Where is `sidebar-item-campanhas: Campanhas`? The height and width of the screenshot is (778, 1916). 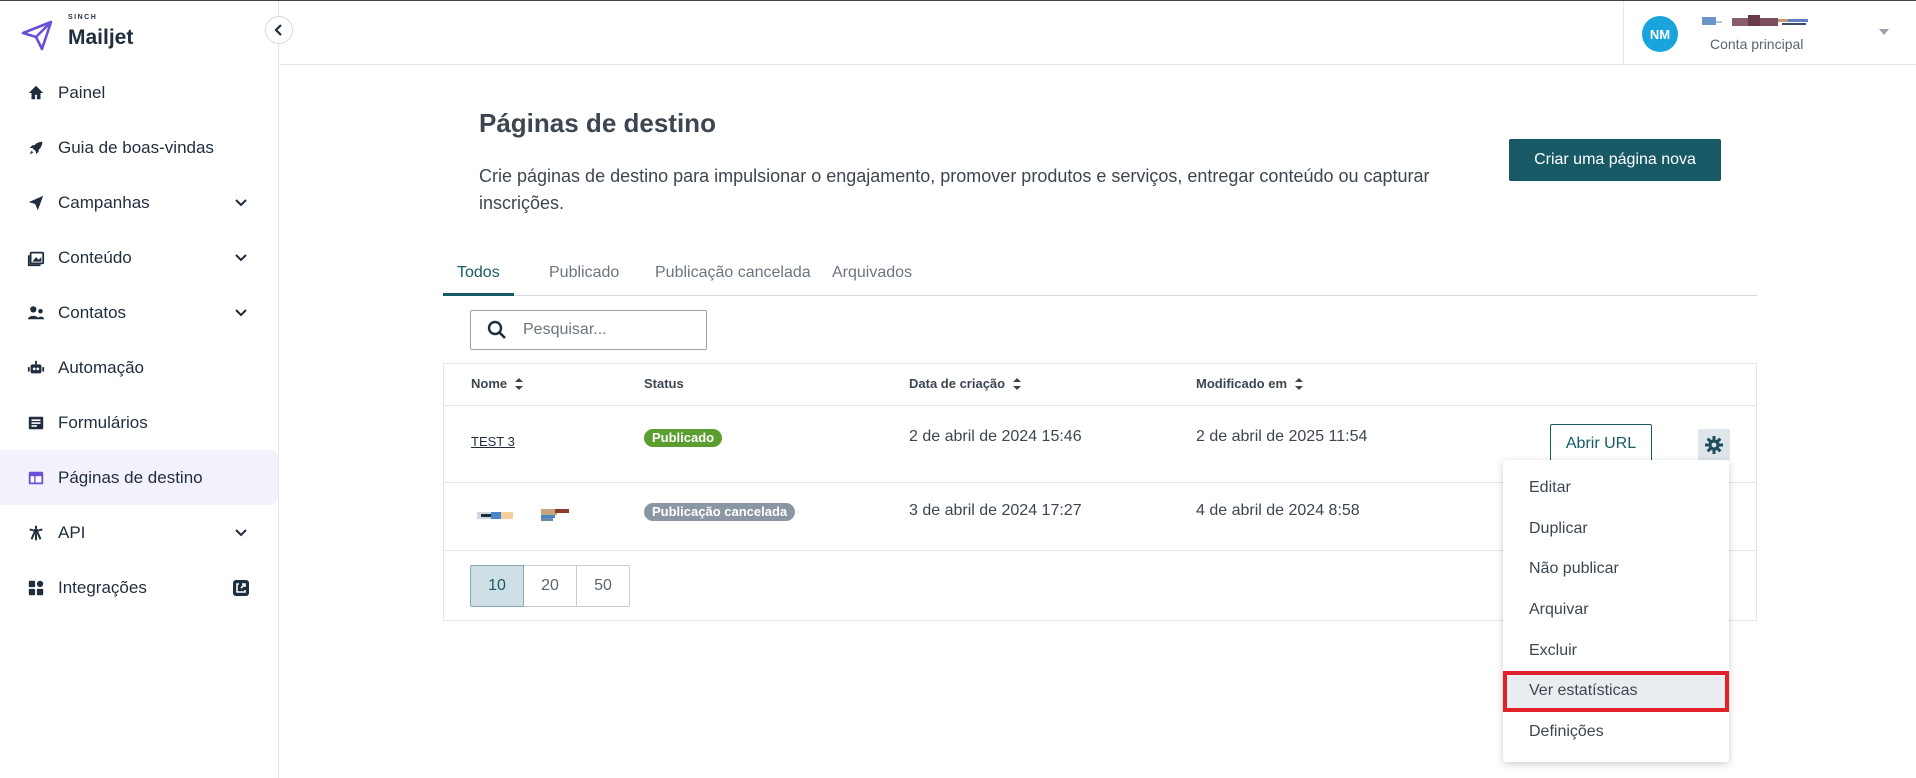
sidebar-item-campanhas: Campanhas is located at coordinates (139, 202).